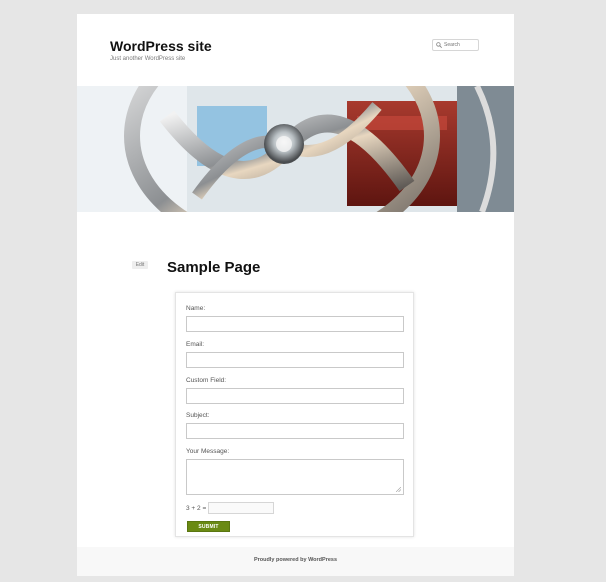  I want to click on name-field, so click(295, 324).